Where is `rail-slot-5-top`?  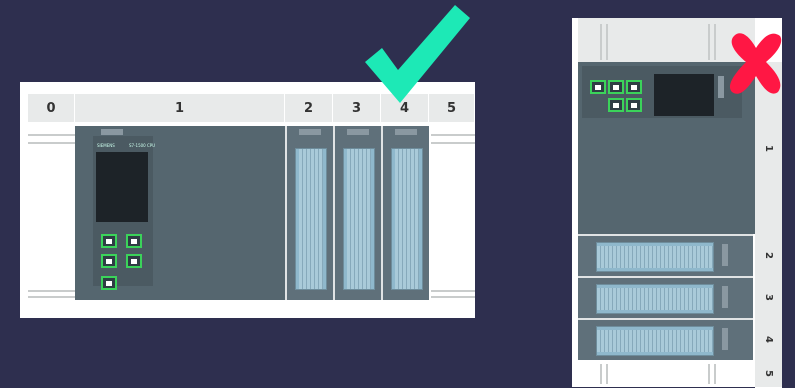 rail-slot-5-top is located at coordinates (453, 135).